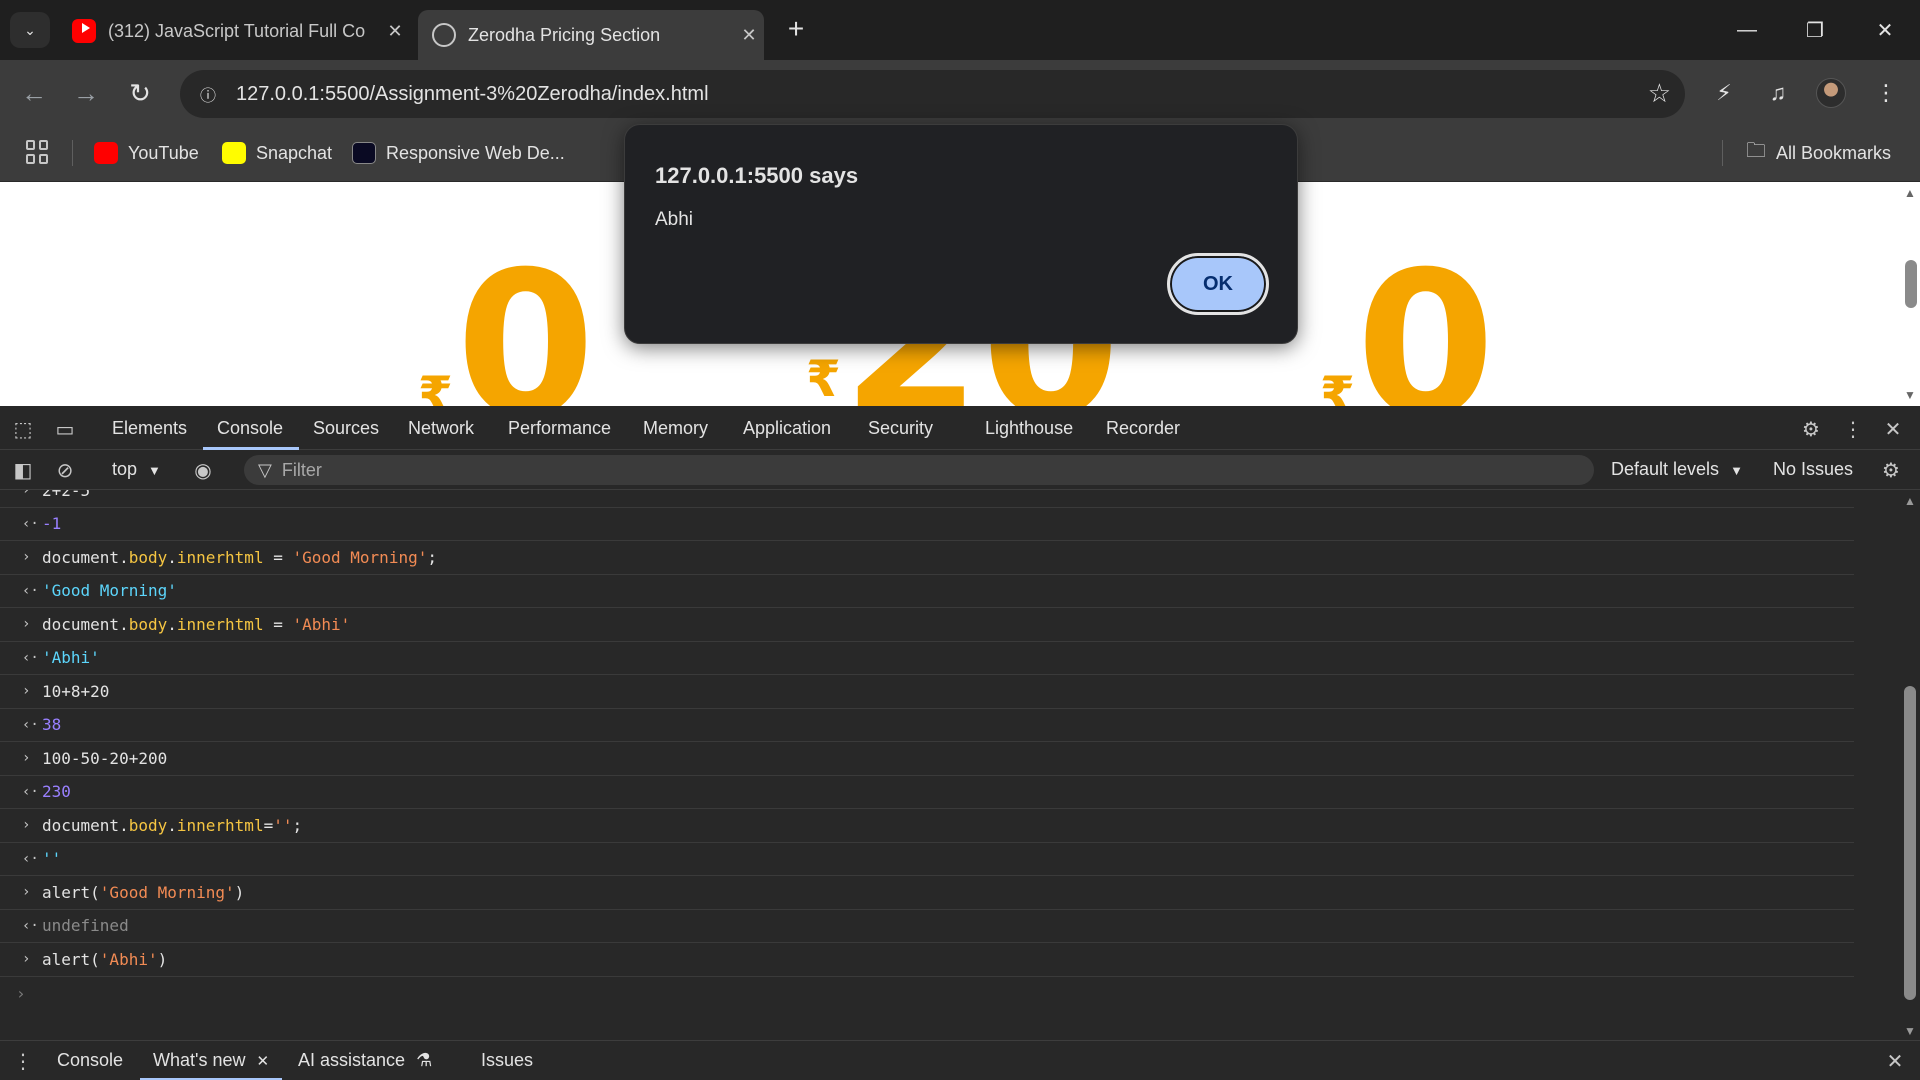 This screenshot has width=1920, height=1080. I want to click on menu-icon: ⋮, so click(1886, 93).